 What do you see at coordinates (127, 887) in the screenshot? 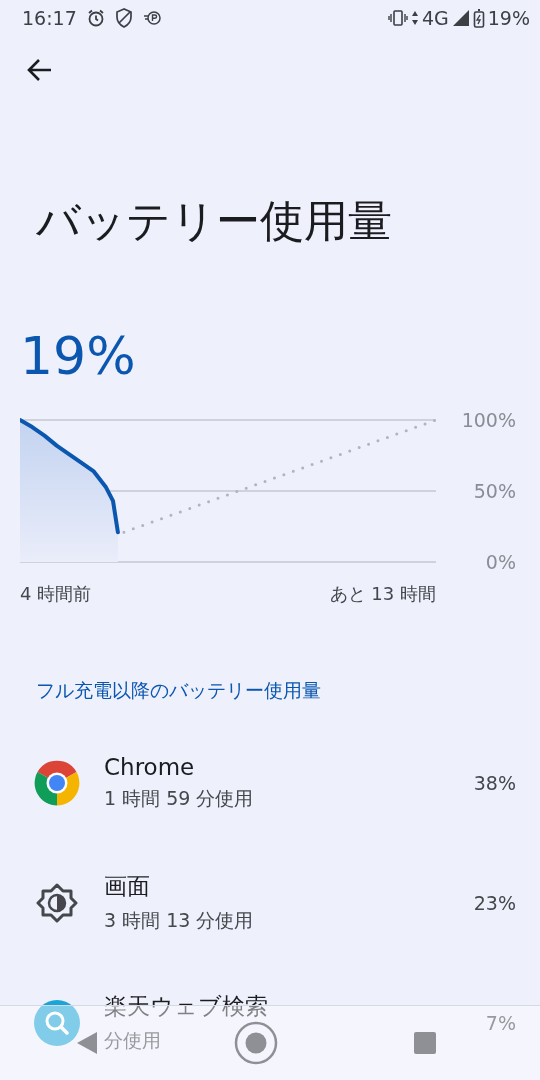
I see `app-name: 画面` at bounding box center [127, 887].